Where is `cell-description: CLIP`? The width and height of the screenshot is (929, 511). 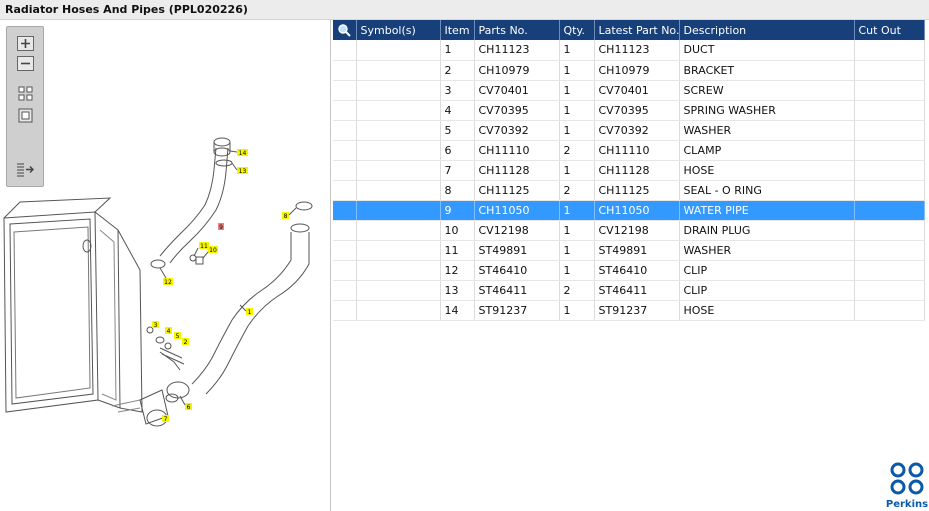
cell-description: CLIP is located at coordinates (767, 270).